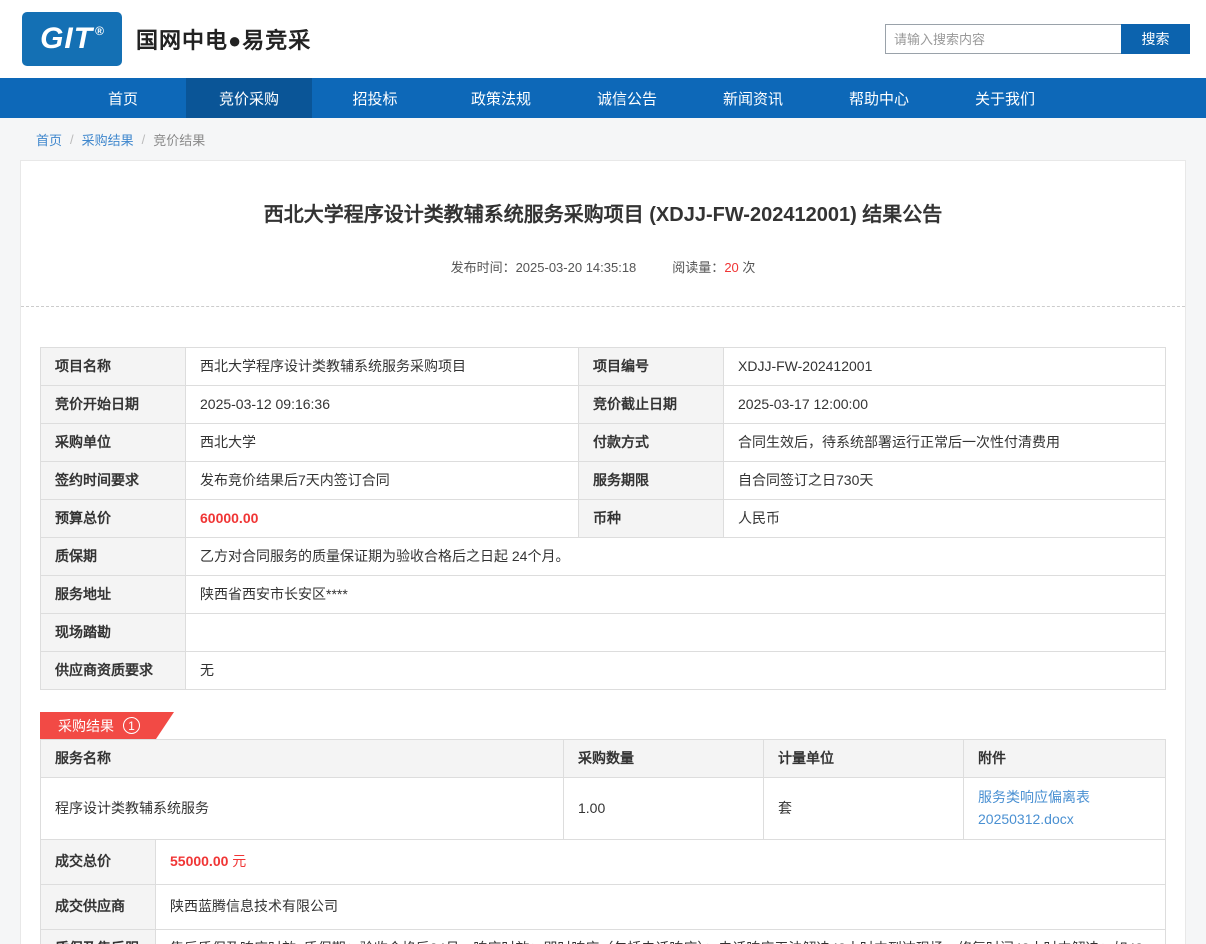  I want to click on logo-text: GIT, so click(67, 38).